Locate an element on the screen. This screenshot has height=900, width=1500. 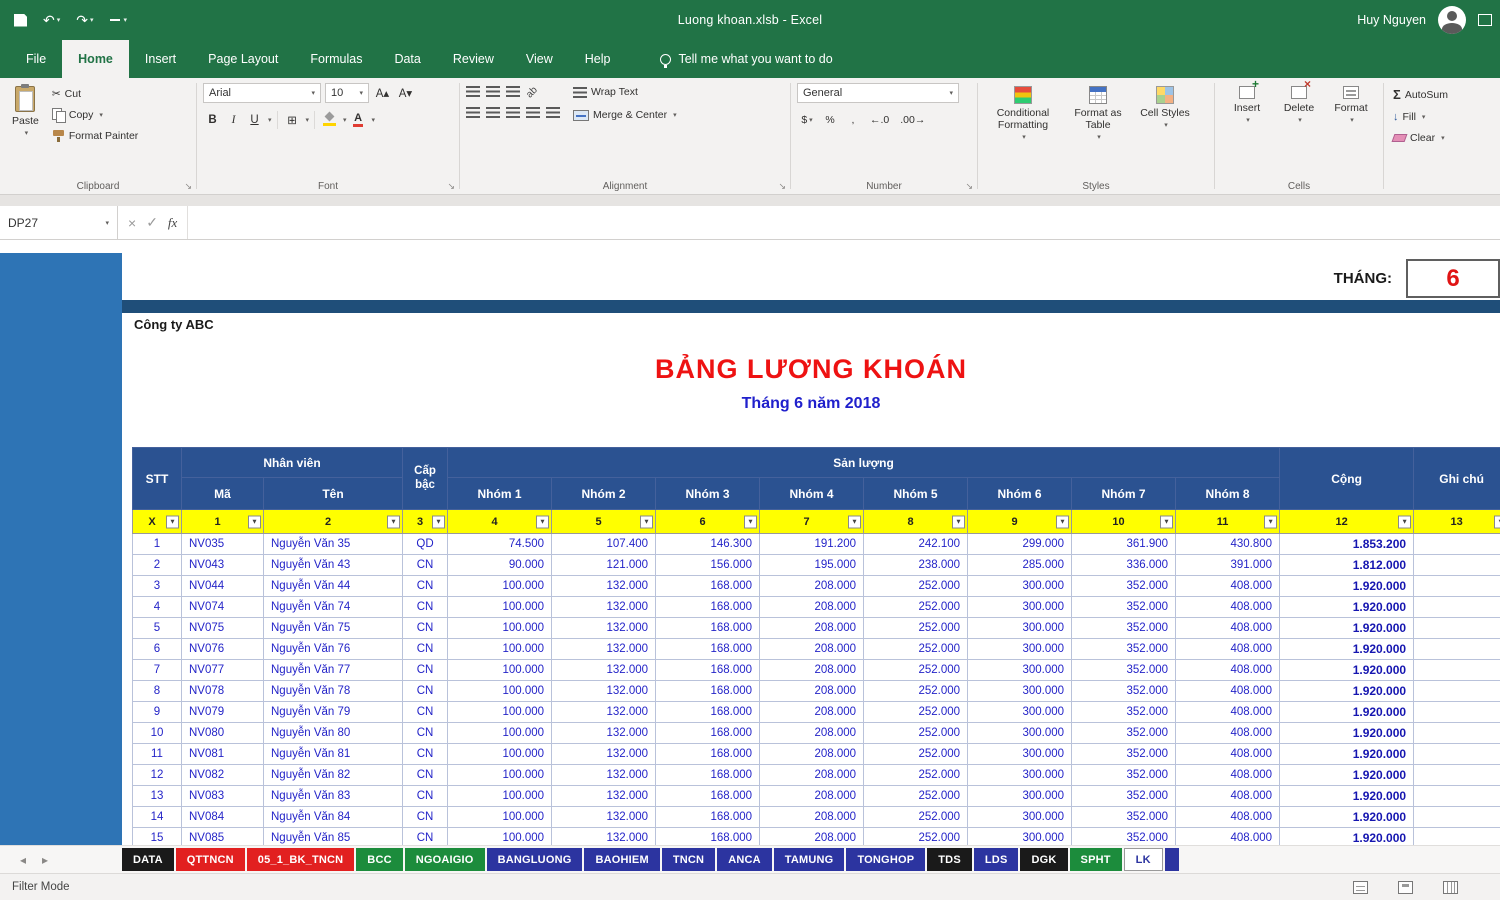
sheet-tab-data: DATA is located at coordinates (148, 859).